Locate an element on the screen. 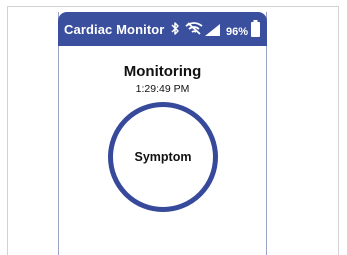 This screenshot has width=347, height=255. symptom-button: Symptom is located at coordinates (163, 157).